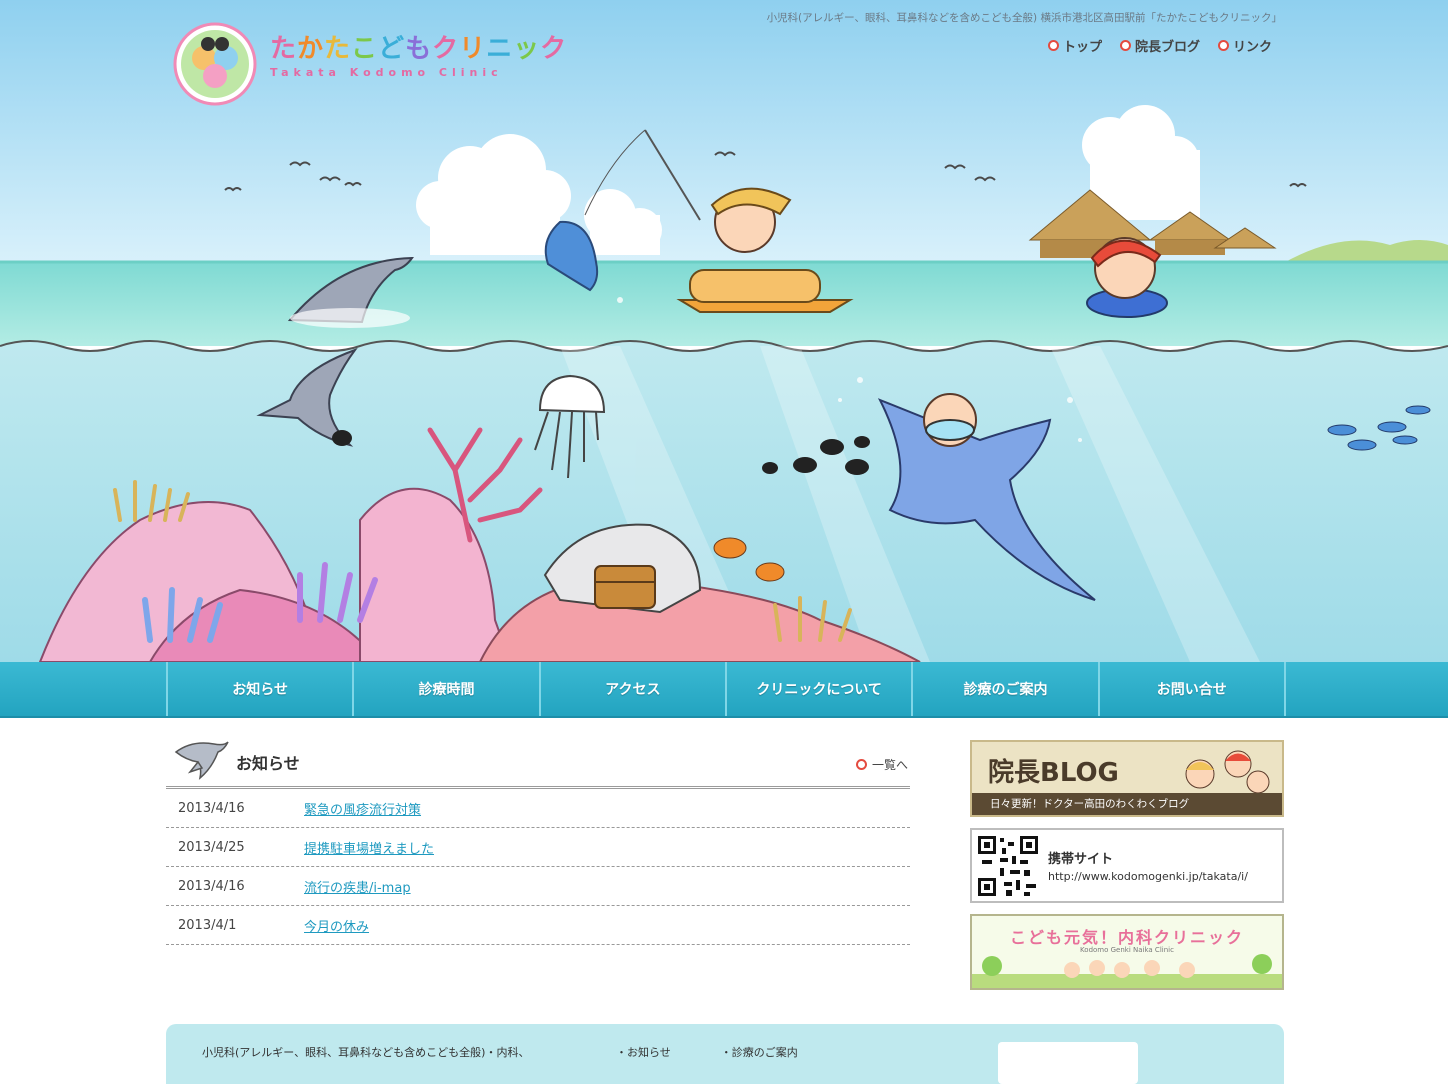  Describe the element at coordinates (215, 61) in the screenshot. I see `clinic-logo-emblem` at that location.